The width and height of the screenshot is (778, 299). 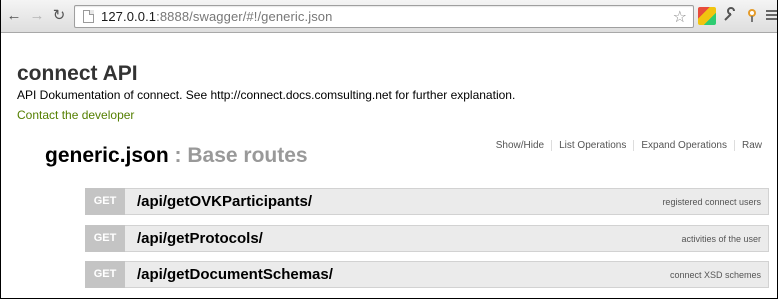 I want to click on resource-name: generic.json, so click(x=107, y=155).